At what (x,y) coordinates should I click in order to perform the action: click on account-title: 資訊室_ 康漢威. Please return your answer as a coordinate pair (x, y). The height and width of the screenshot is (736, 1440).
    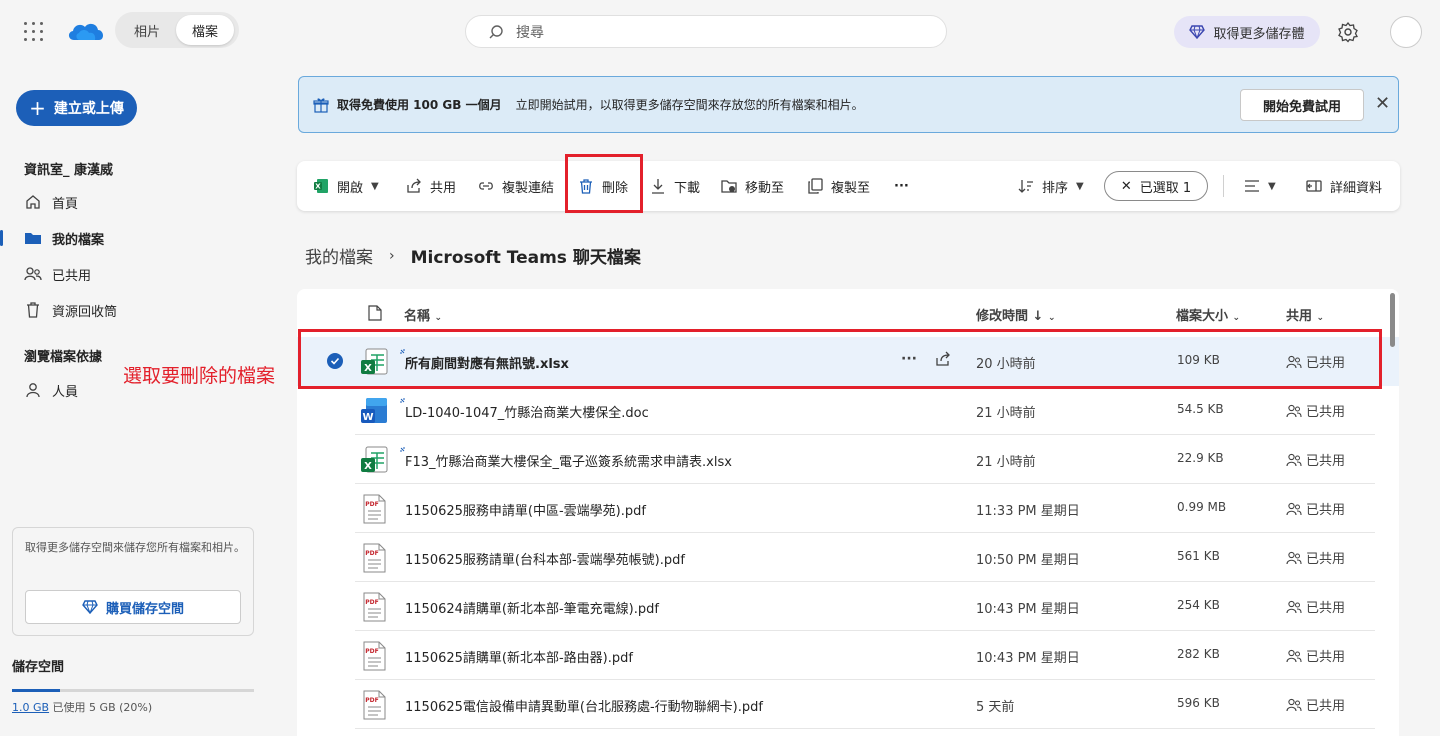
    Looking at the image, I should click on (69, 170).